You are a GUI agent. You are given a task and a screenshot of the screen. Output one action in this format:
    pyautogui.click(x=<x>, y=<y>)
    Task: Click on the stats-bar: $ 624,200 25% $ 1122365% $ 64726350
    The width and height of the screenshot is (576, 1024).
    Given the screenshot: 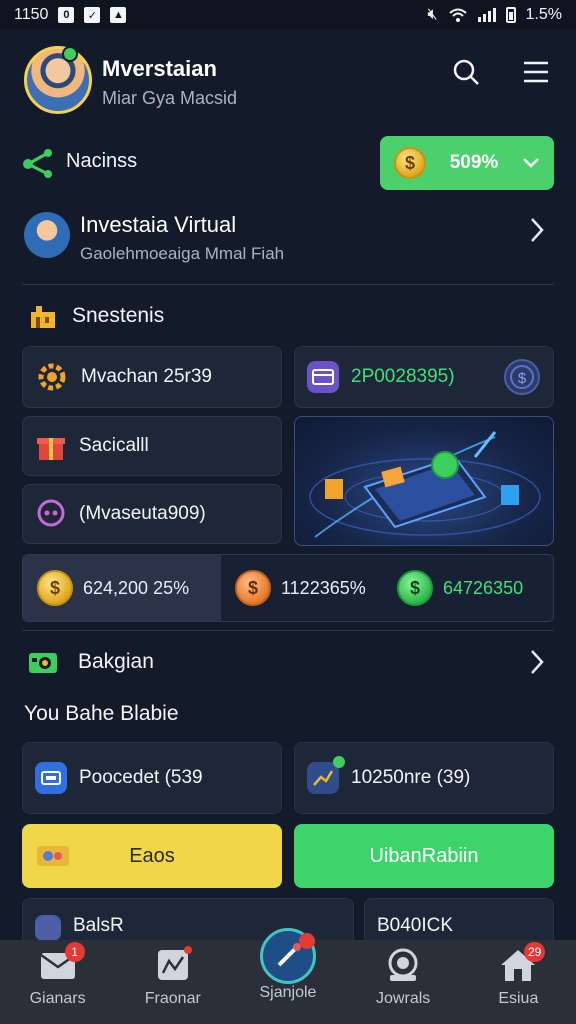 What is the action you would take?
    pyautogui.click(x=288, y=588)
    